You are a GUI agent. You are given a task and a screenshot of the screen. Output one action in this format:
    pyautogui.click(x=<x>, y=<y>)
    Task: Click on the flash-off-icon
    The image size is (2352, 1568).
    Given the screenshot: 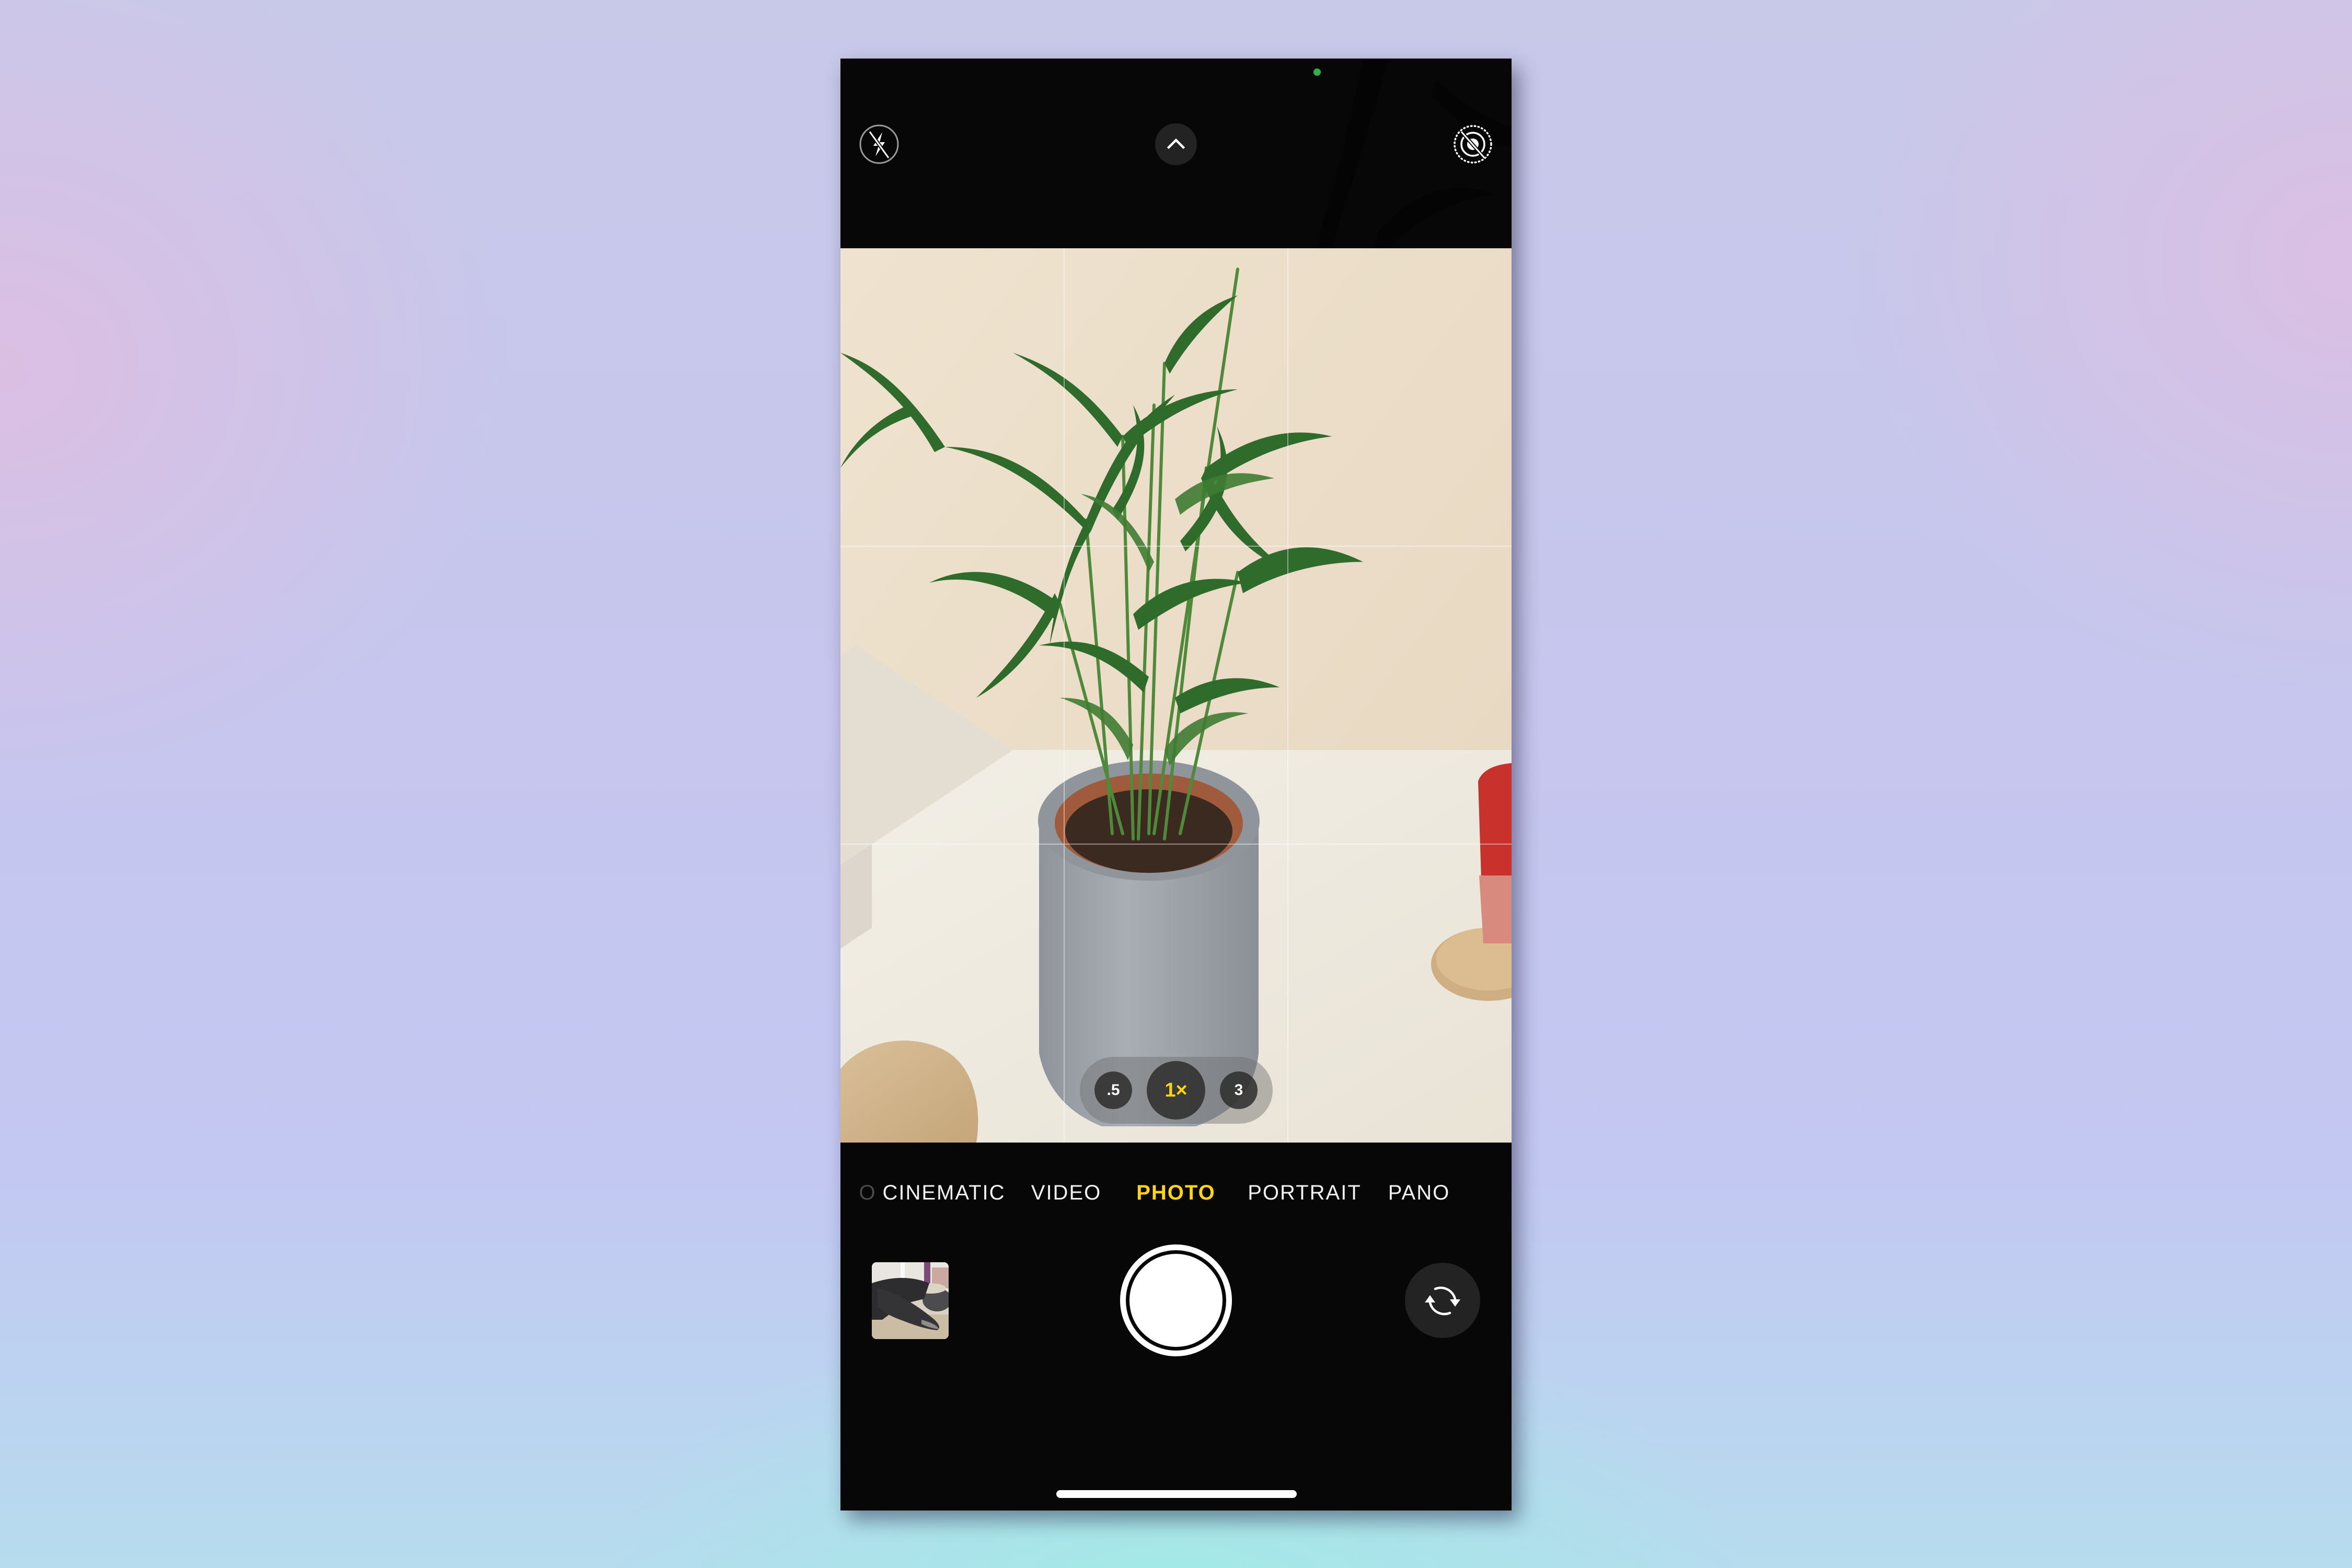 What is the action you would take?
    pyautogui.click(x=879, y=144)
    